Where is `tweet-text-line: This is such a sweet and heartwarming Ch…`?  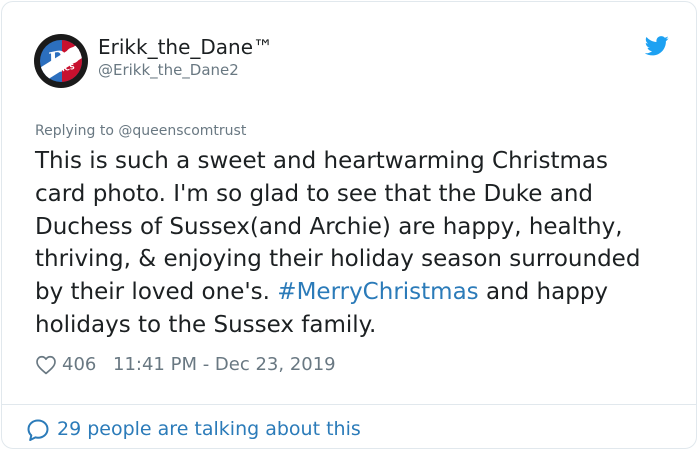 tweet-text-line: This is such a sweet and heartwarming Ch… is located at coordinates (322, 161).